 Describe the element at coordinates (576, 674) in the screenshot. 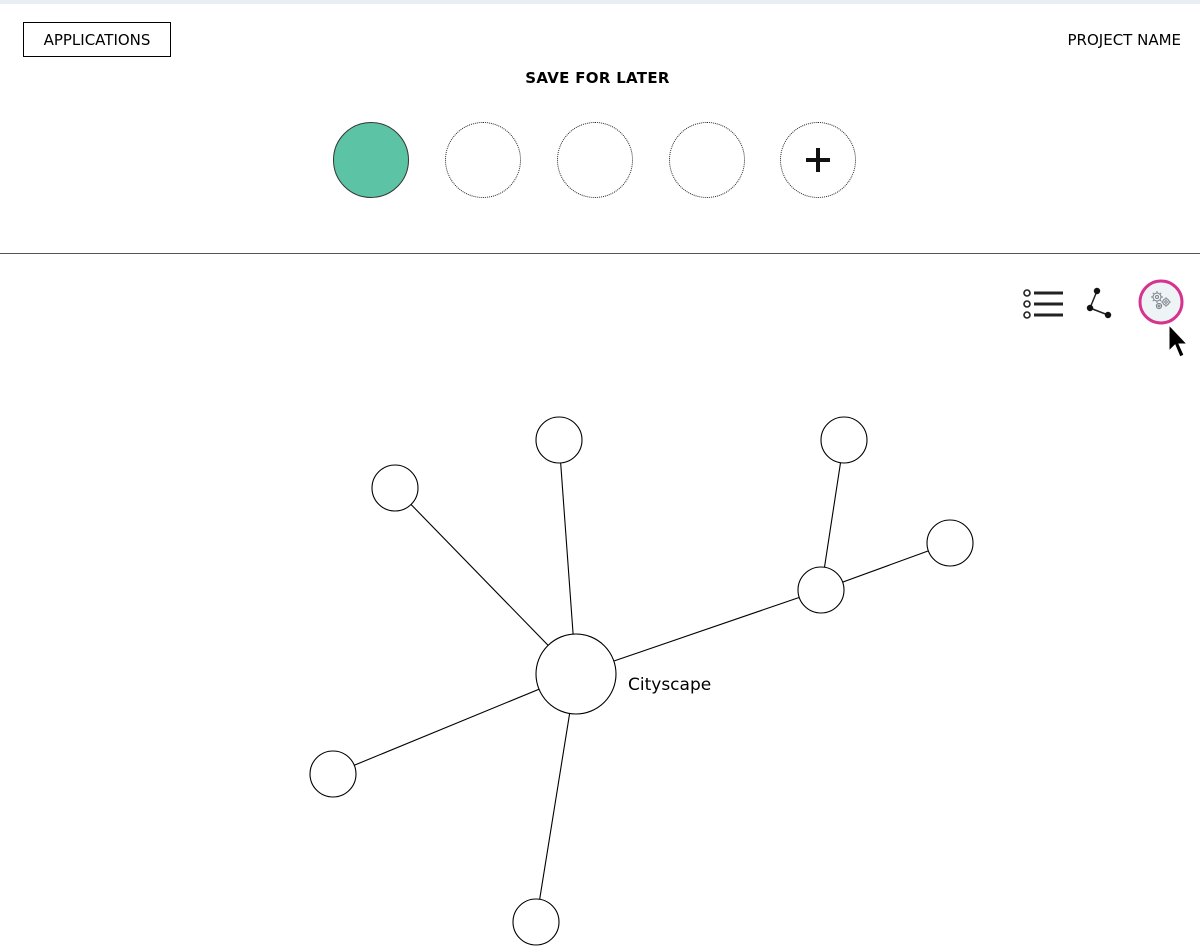

I see `graph-center-node` at that location.